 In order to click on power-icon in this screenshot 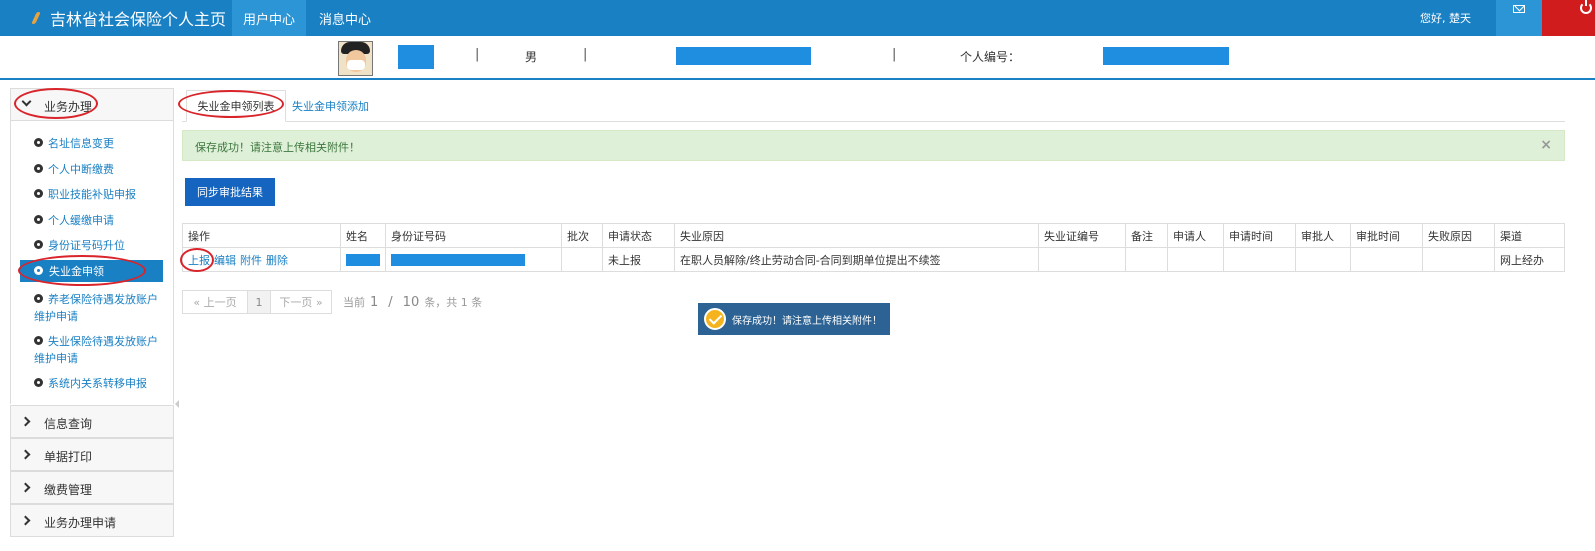, I will do `click(1586, 7)`.